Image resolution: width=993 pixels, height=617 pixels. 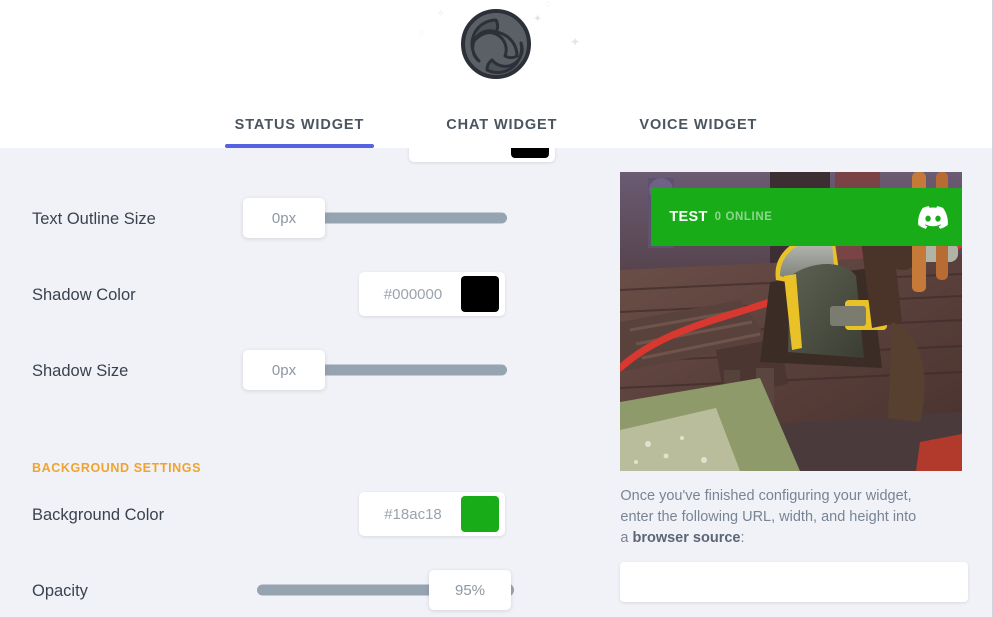 What do you see at coordinates (686, 538) in the screenshot?
I see `browser-source-emphasis: browser source` at bounding box center [686, 538].